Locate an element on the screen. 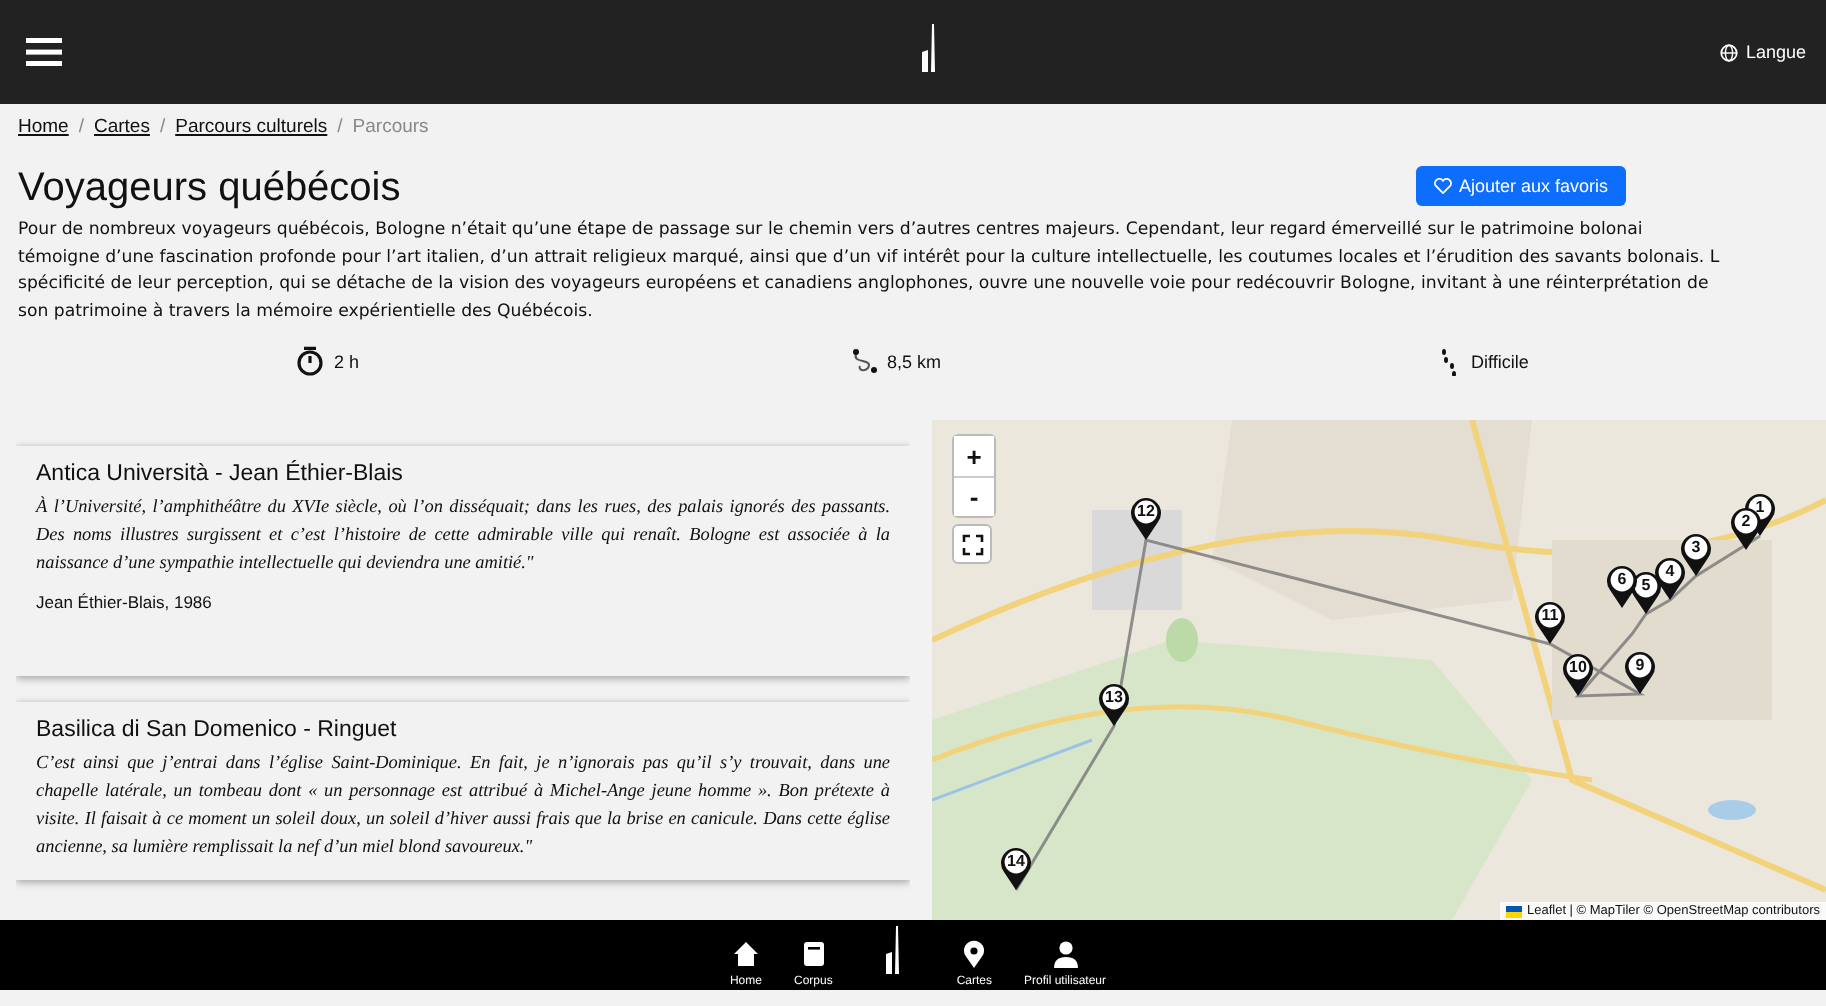  breadcrumb-link: Home is located at coordinates (43, 127).